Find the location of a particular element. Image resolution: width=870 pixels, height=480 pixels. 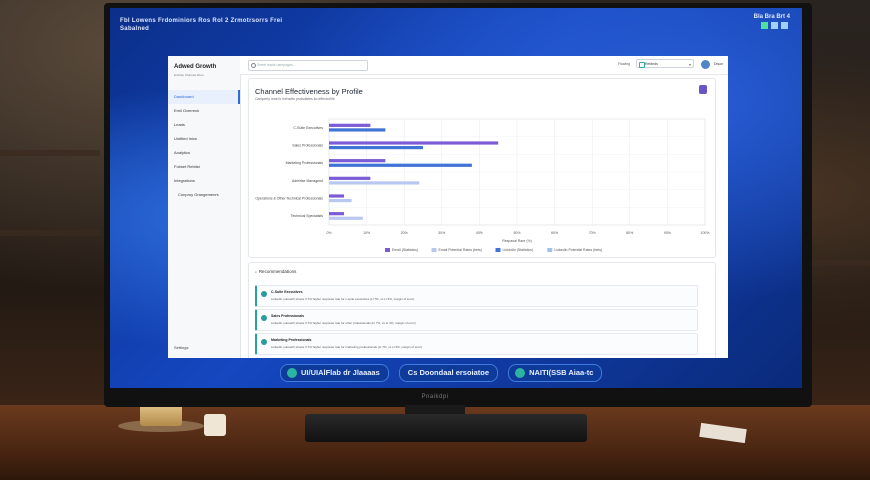

view-select-value: Rebinds is located at coordinates (651, 64).